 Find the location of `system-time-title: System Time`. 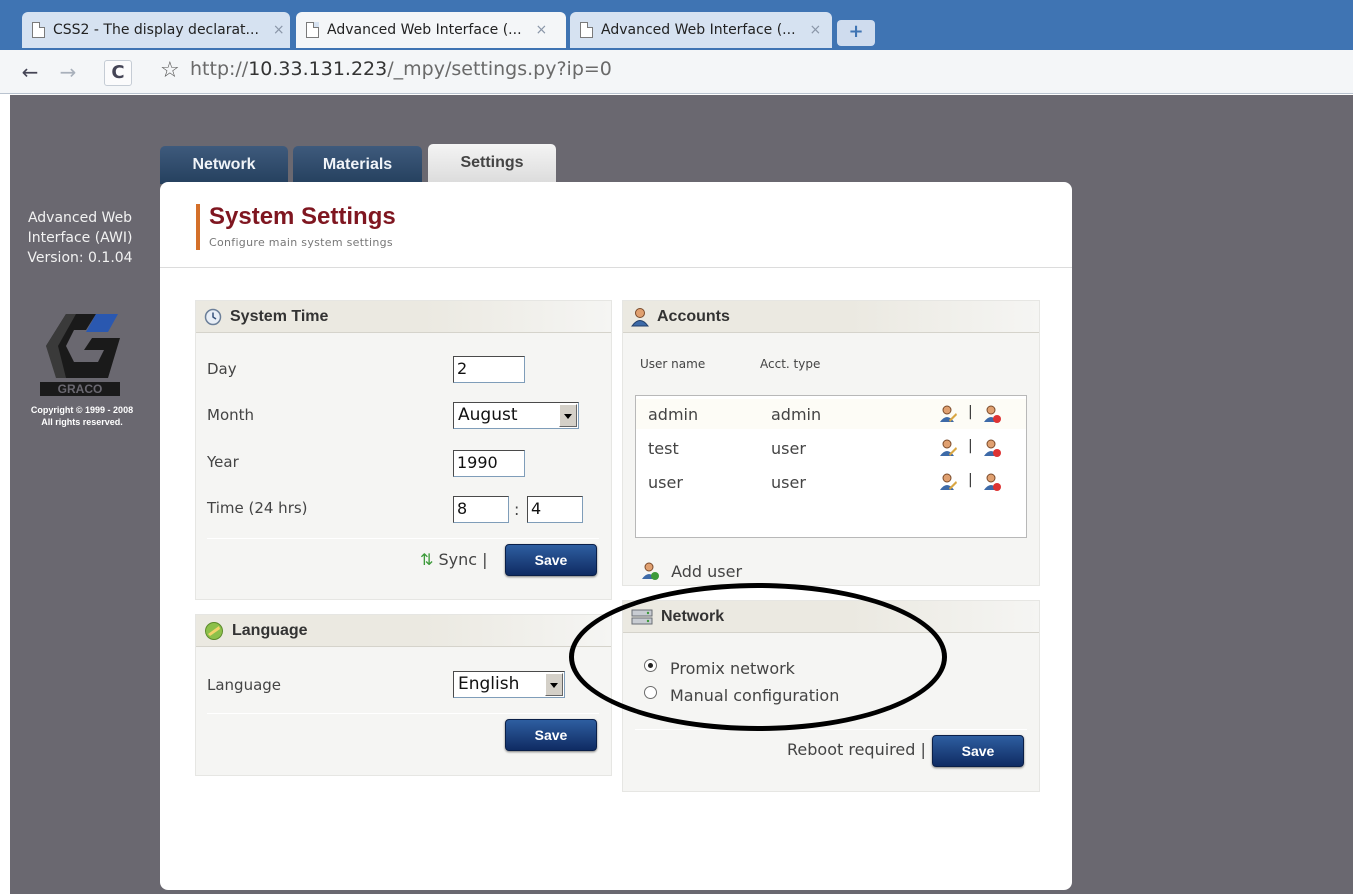

system-time-title: System Time is located at coordinates (279, 316).